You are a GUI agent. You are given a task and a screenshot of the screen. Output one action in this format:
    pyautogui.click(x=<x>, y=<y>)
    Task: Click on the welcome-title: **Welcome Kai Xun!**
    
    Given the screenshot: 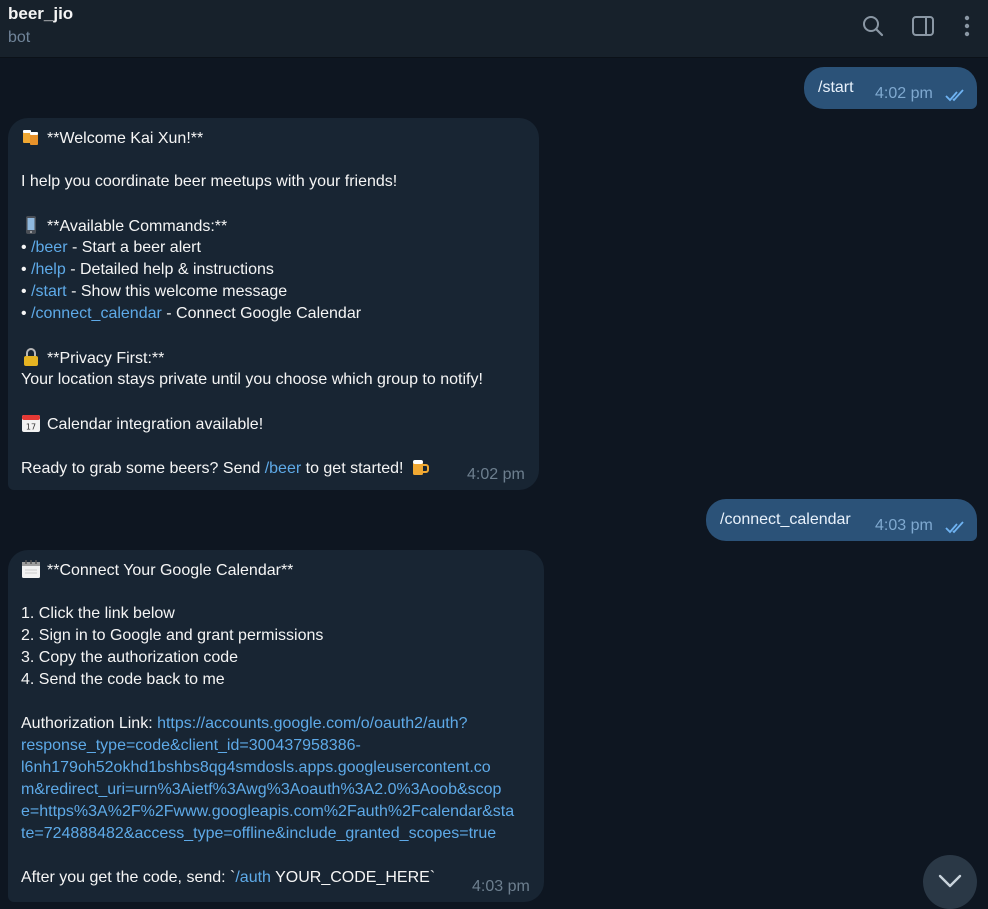 What is the action you would take?
    pyautogui.click(x=125, y=138)
    